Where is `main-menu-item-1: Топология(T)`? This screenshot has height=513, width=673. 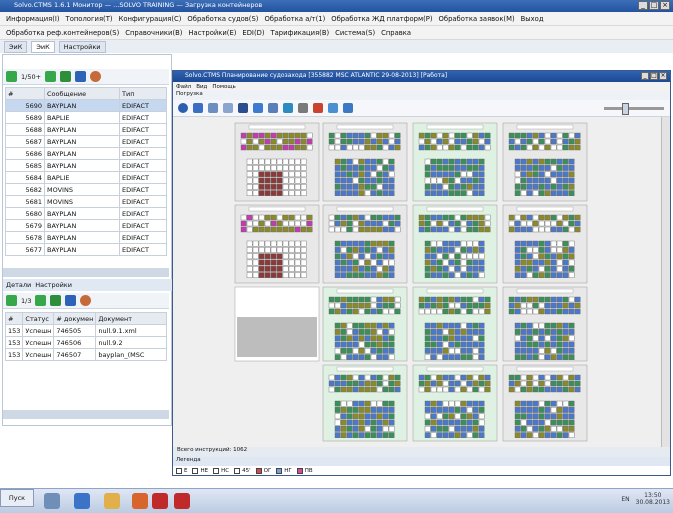 main-menu-item-1: Топология(T) is located at coordinates (89, 19).